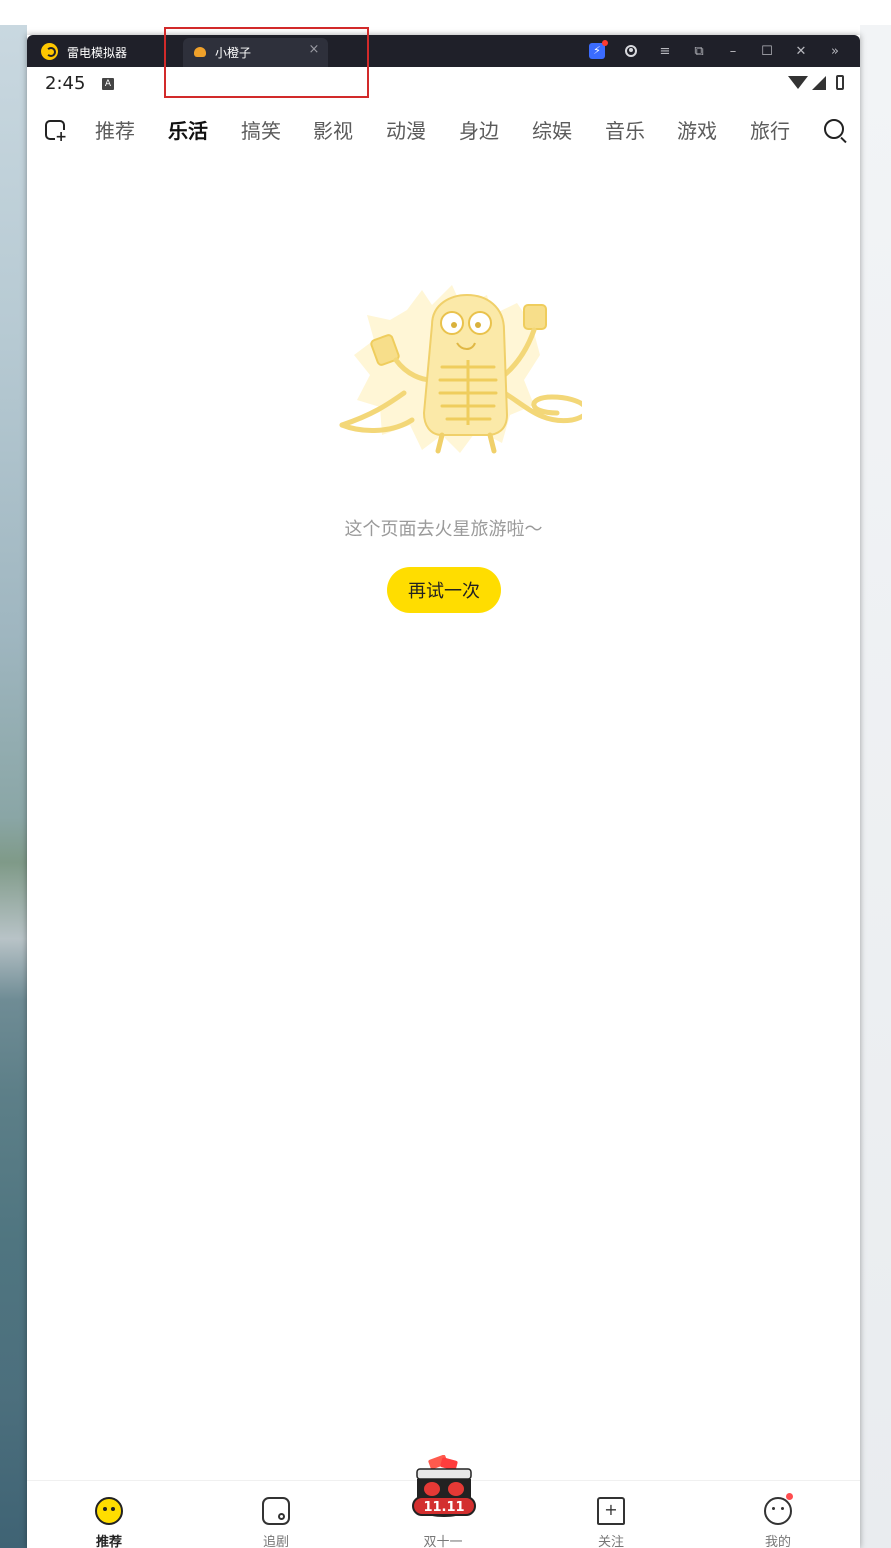  I want to click on bottom-nav-recommend: 推荐, so click(109, 1514).